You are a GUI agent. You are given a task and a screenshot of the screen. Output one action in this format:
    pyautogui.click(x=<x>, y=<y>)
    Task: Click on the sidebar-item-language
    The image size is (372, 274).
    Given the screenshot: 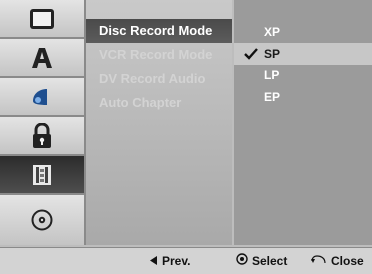 What is the action you would take?
    pyautogui.click(x=42, y=58)
    